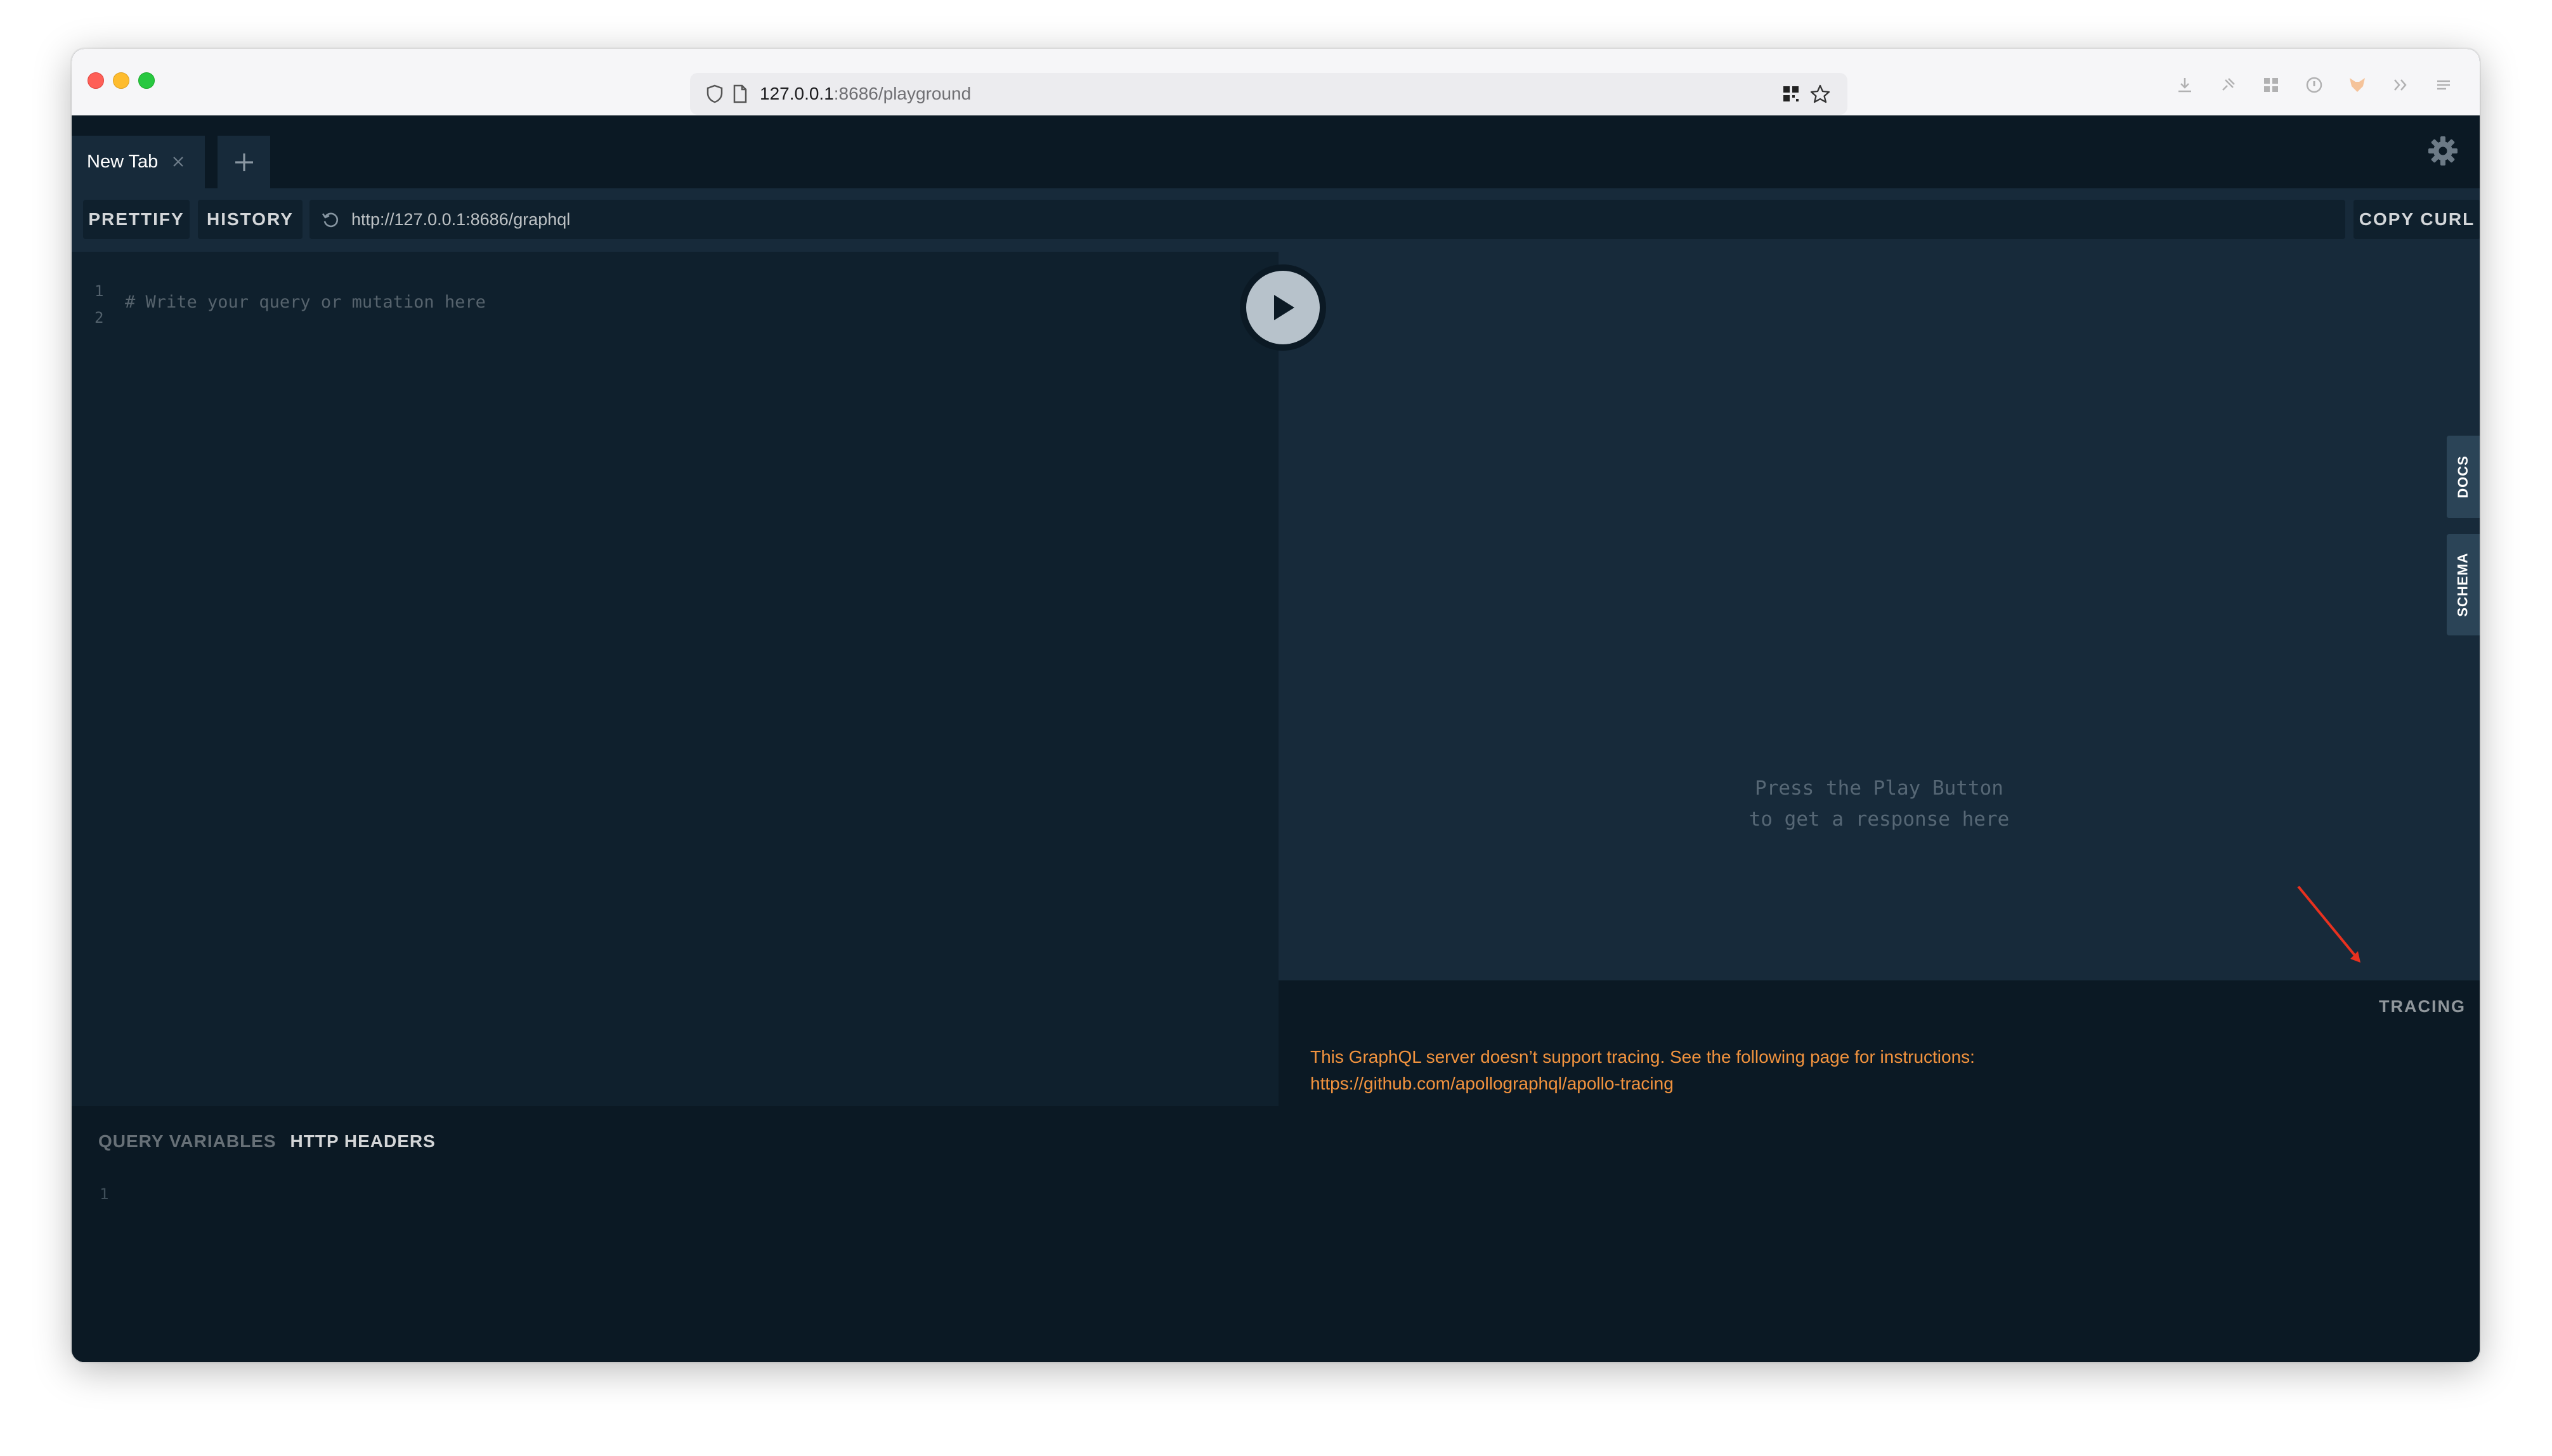 The width and height of the screenshot is (2552, 1456). I want to click on url-host: 127.0.0.1, so click(797, 93).